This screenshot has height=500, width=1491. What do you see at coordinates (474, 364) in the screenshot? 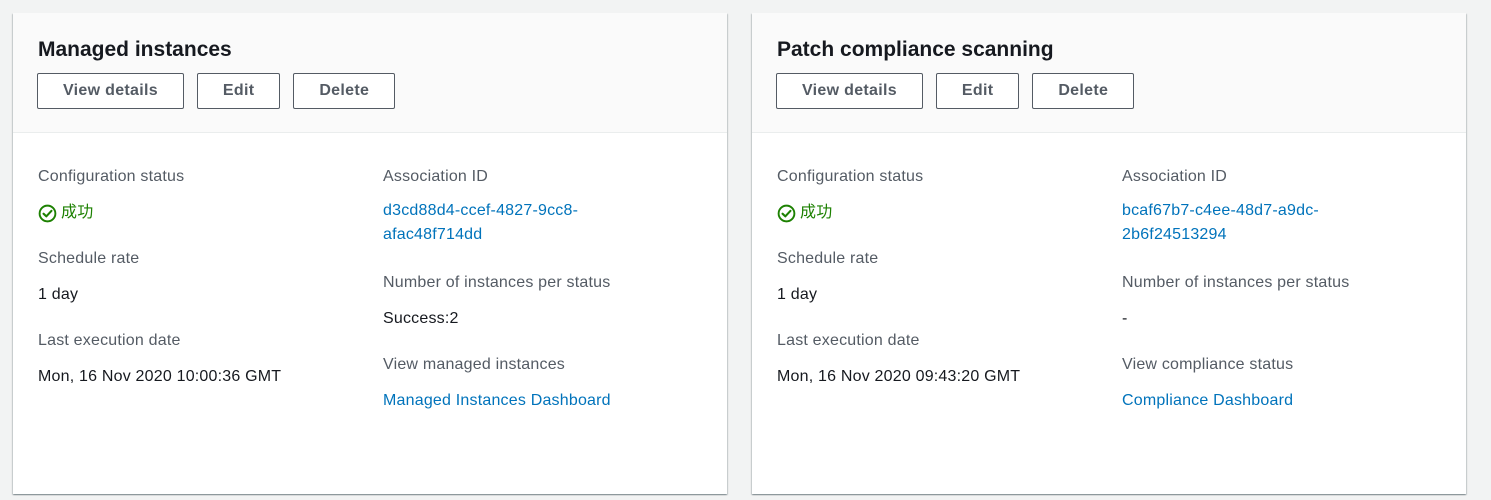
I see `view-managed-instances-label: View managed instances` at bounding box center [474, 364].